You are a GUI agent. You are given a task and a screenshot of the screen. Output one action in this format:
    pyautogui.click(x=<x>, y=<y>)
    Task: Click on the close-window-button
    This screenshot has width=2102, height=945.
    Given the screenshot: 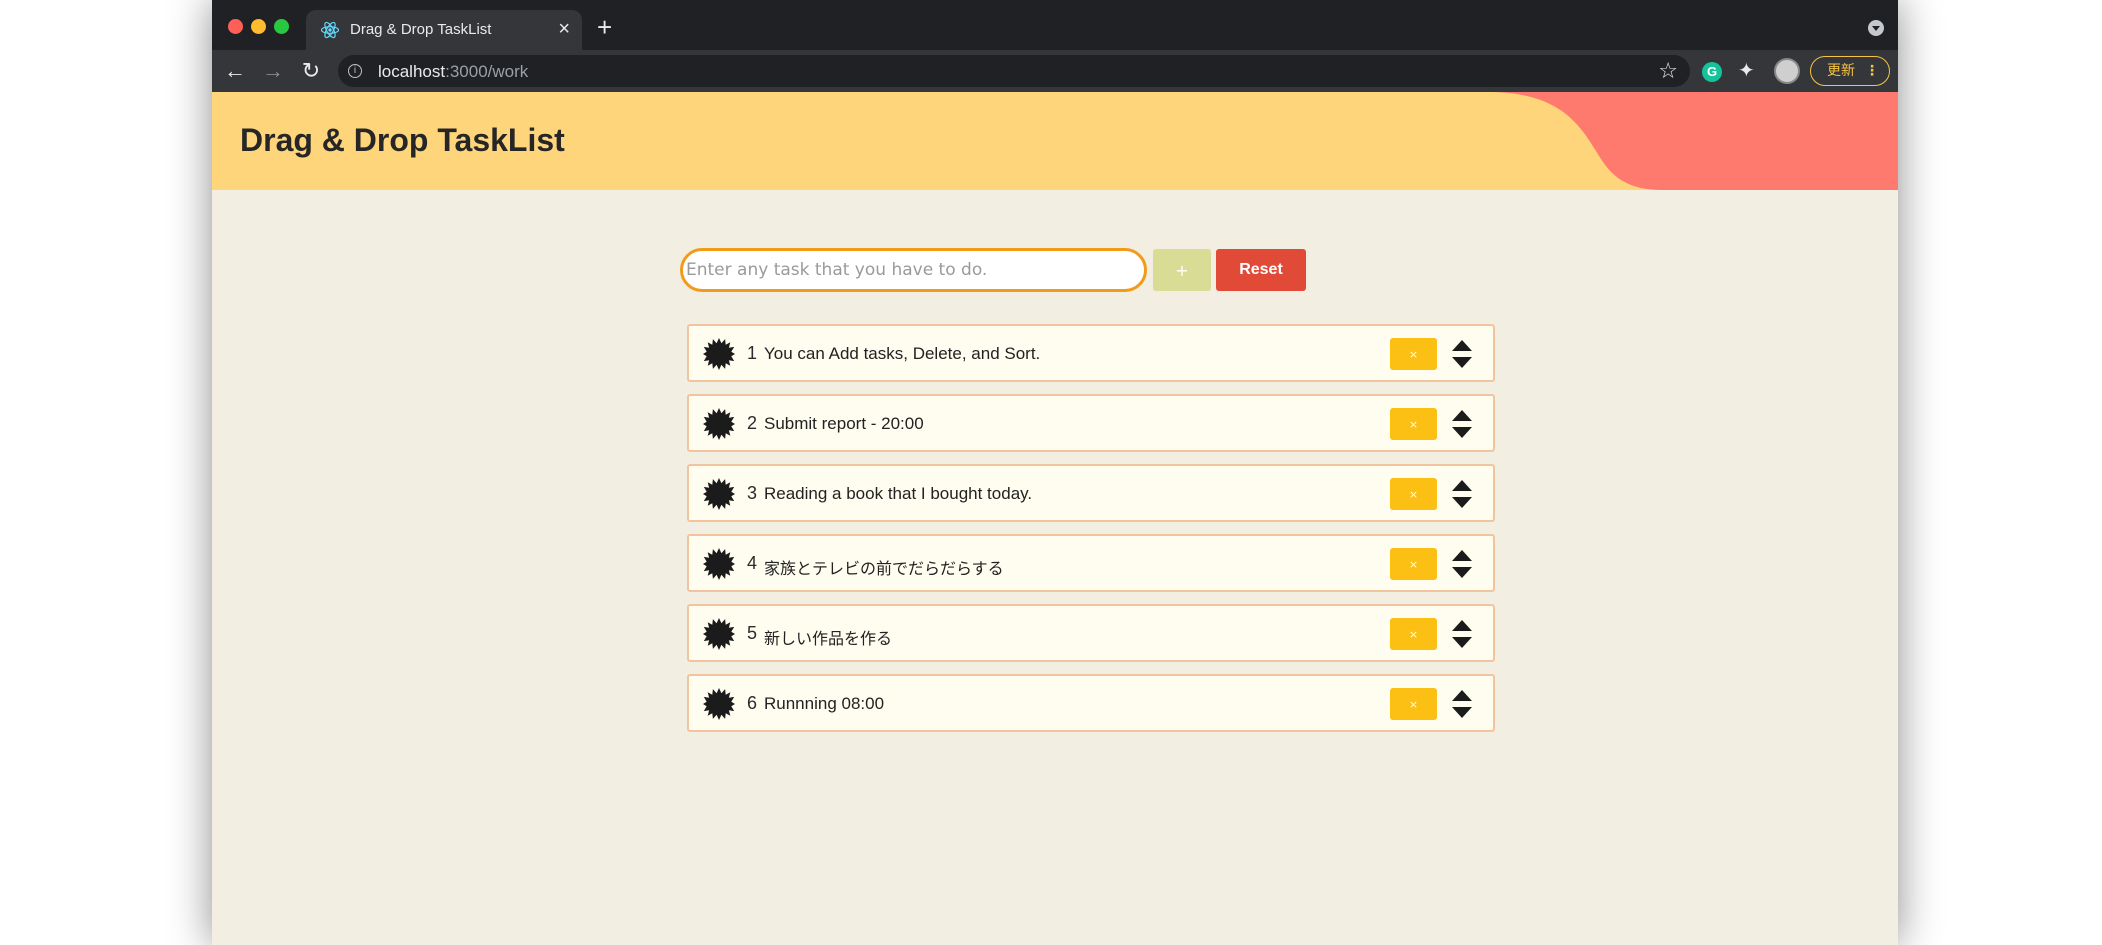 What is the action you would take?
    pyautogui.click(x=235, y=26)
    